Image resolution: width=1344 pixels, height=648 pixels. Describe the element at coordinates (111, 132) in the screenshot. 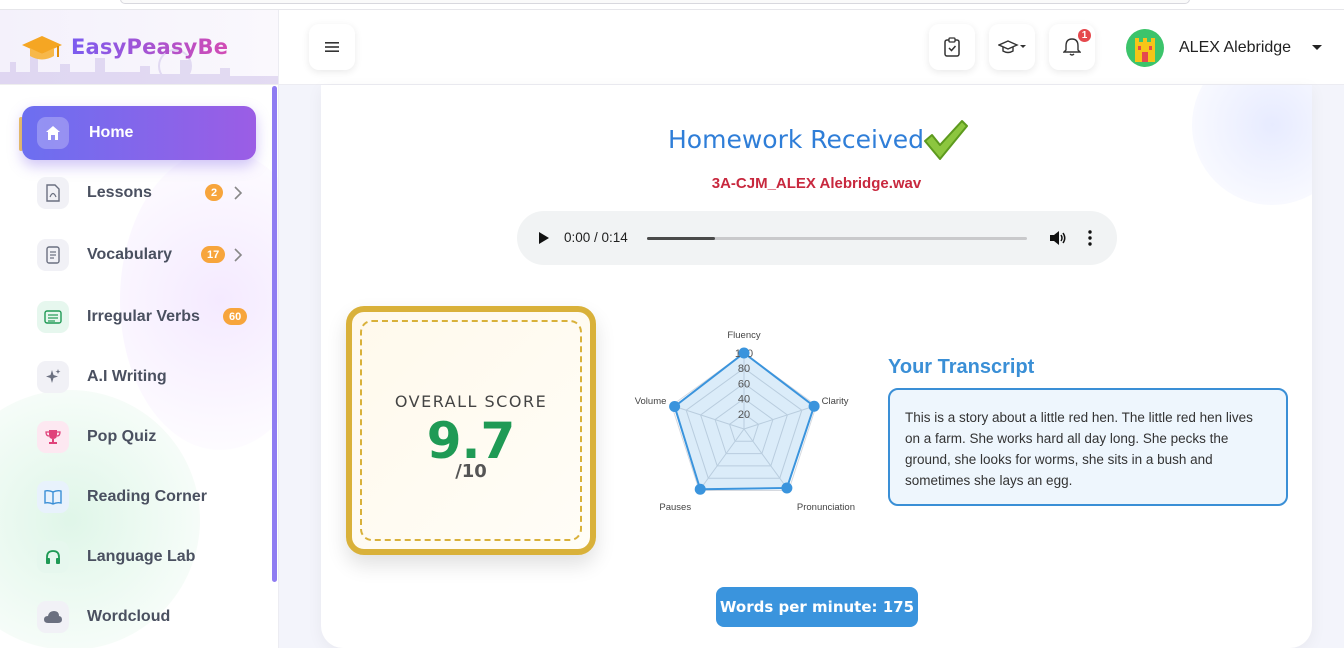

I see `sidebar-item-label: Home` at that location.